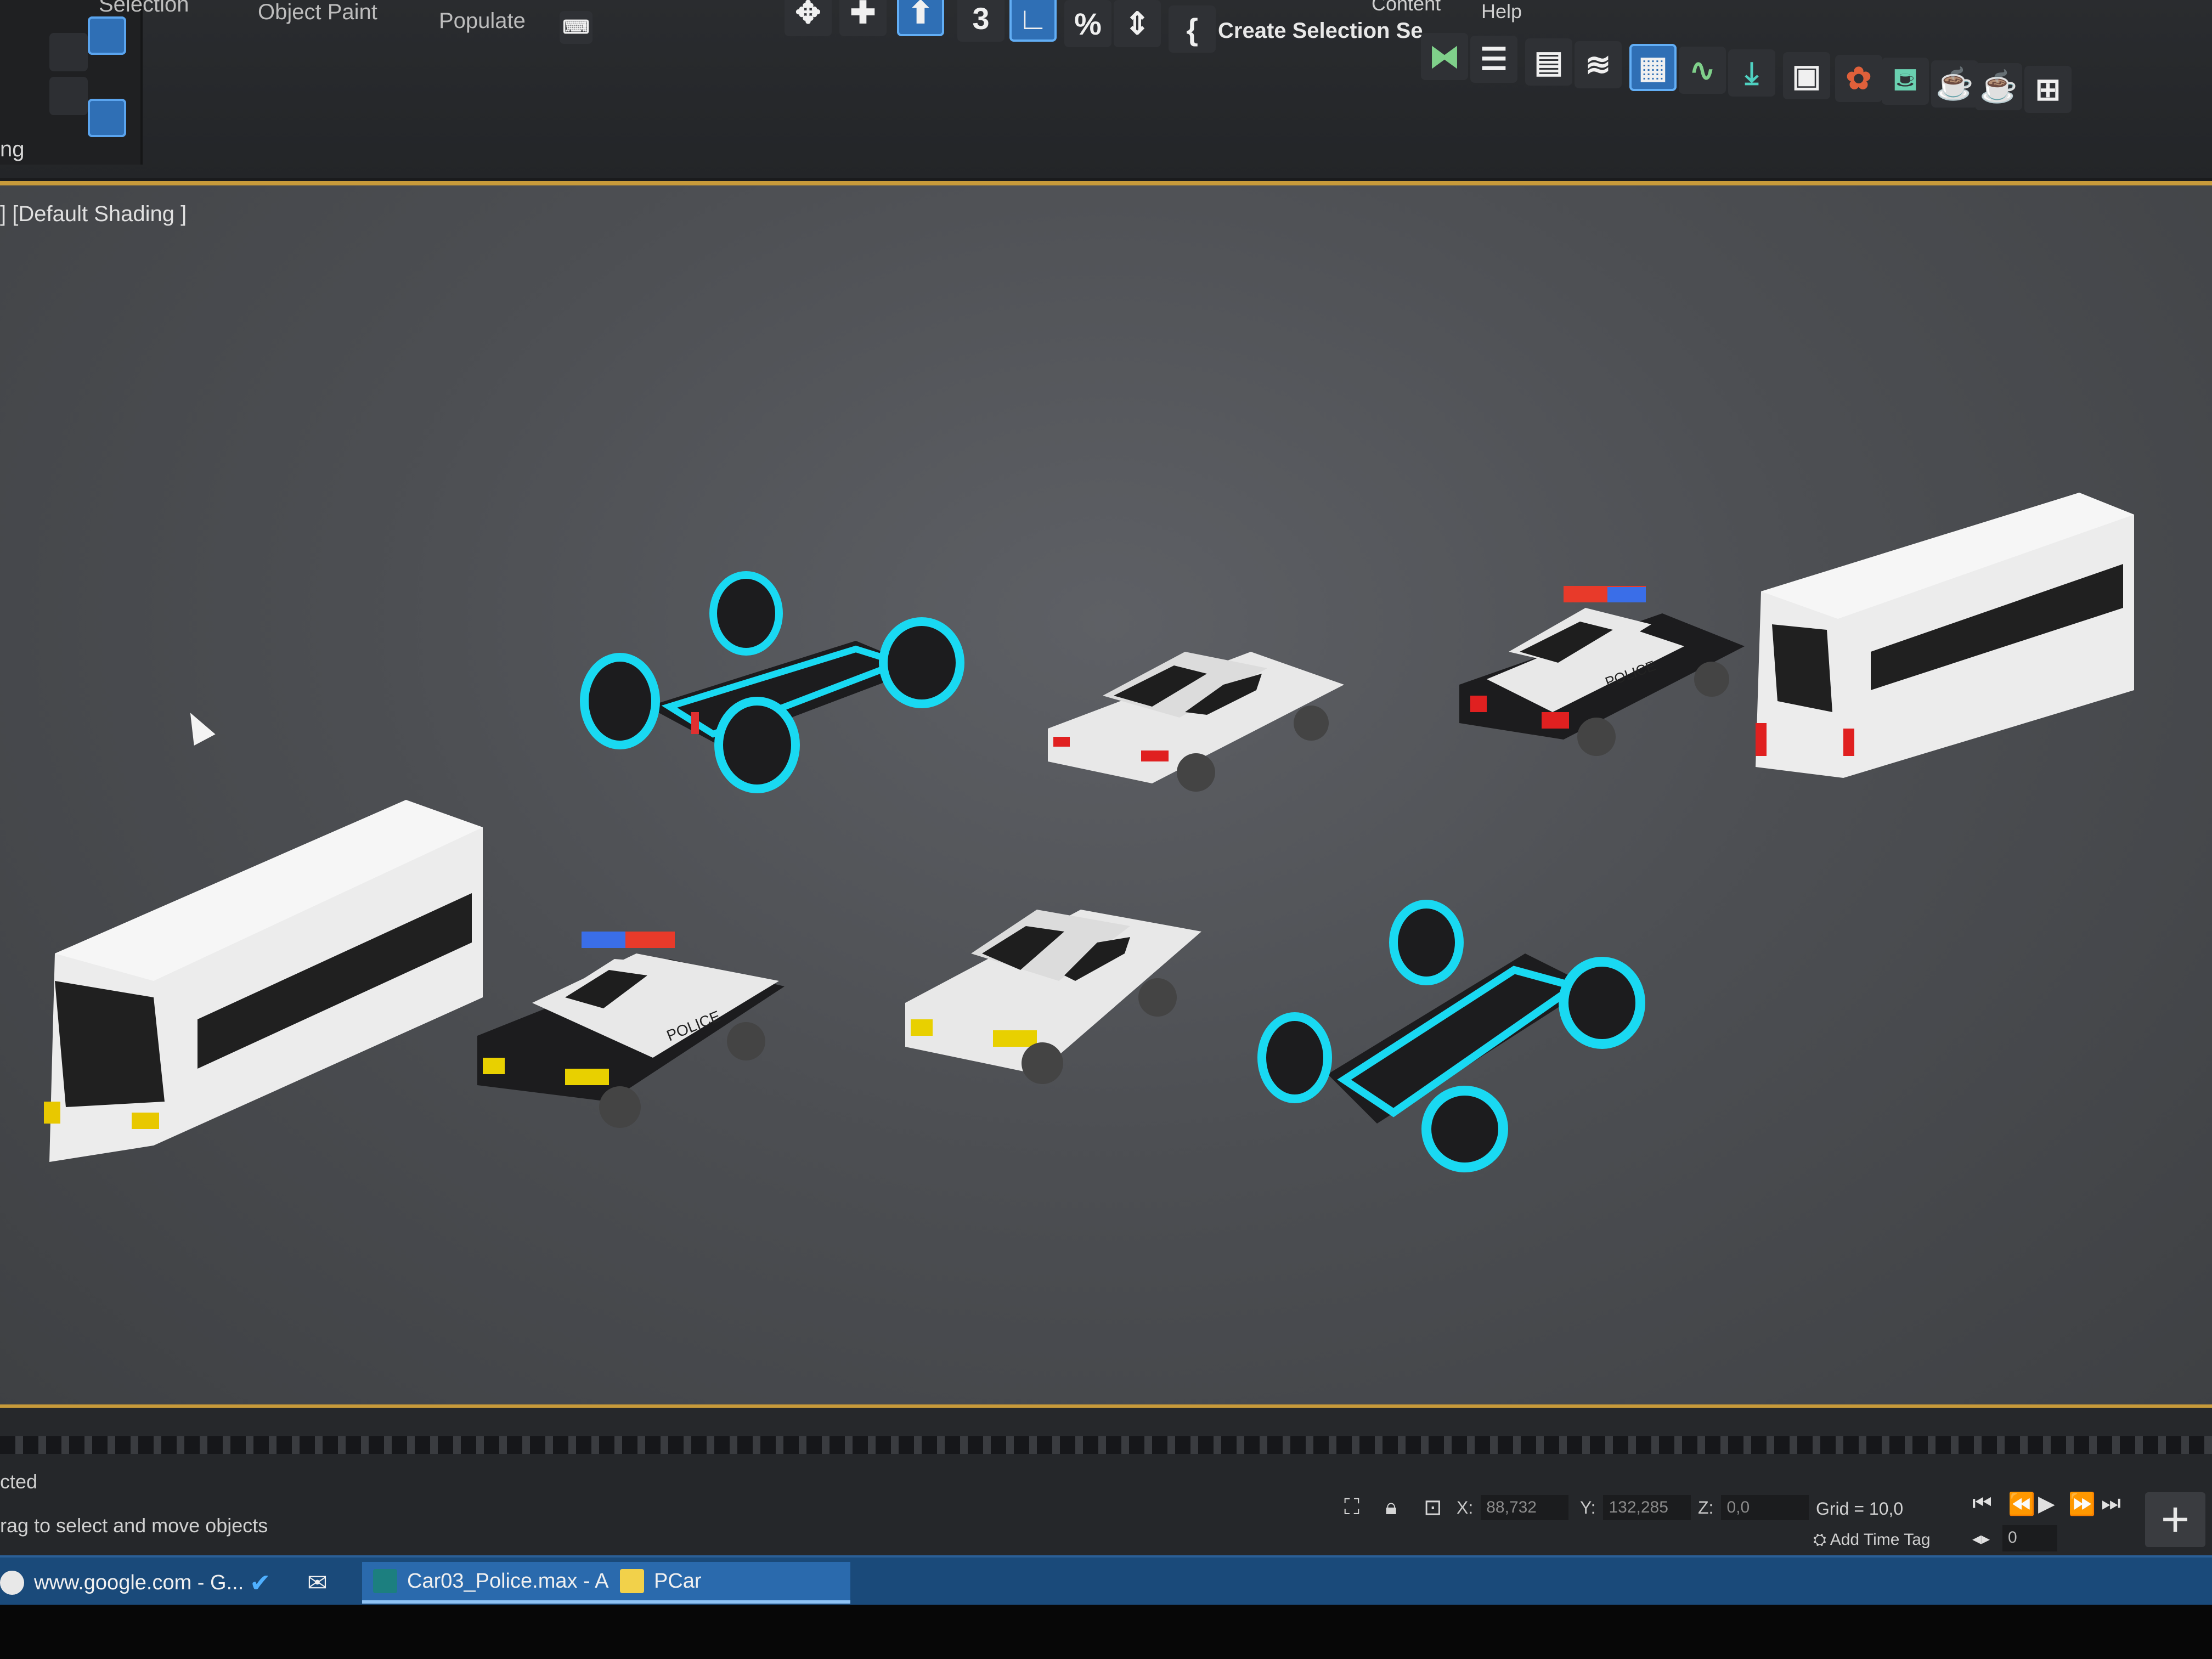 Image resolution: width=2212 pixels, height=1659 pixels. I want to click on add-button: +, so click(2175, 1520).